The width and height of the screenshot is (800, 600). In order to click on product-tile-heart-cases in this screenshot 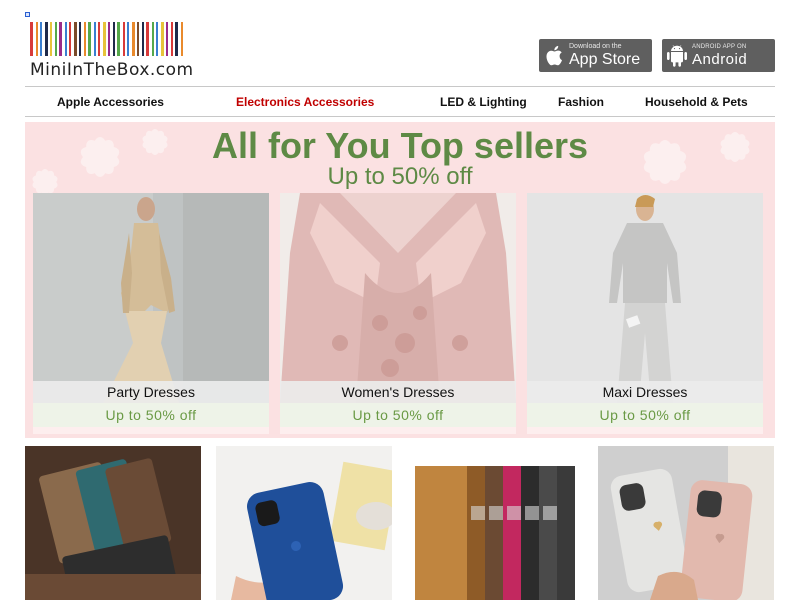, I will do `click(686, 523)`.